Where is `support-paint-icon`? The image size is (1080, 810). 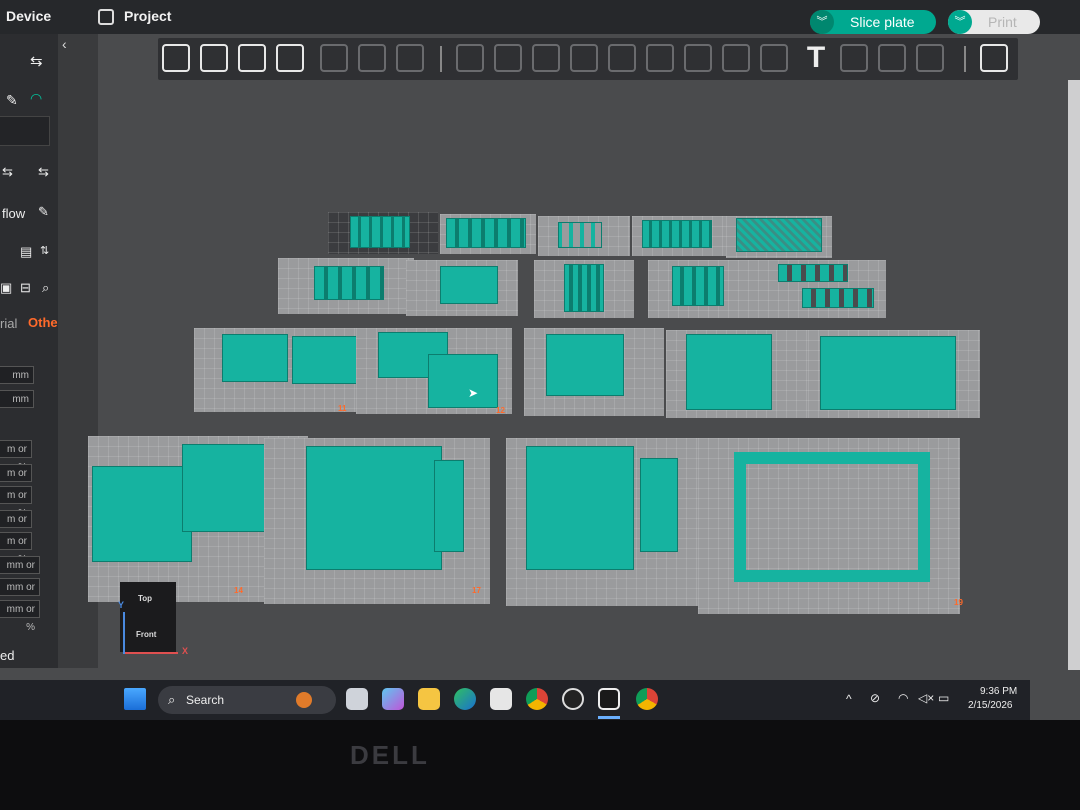
support-paint-icon is located at coordinates (698, 58).